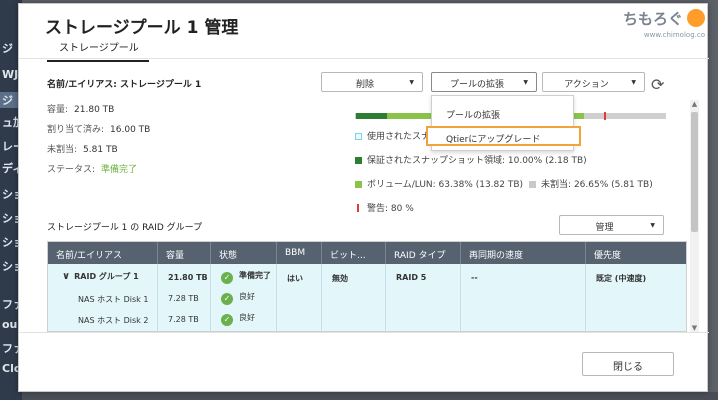 The width and height of the screenshot is (718, 400). Describe the element at coordinates (358, 184) in the screenshot. I see `volume-swatch` at that location.